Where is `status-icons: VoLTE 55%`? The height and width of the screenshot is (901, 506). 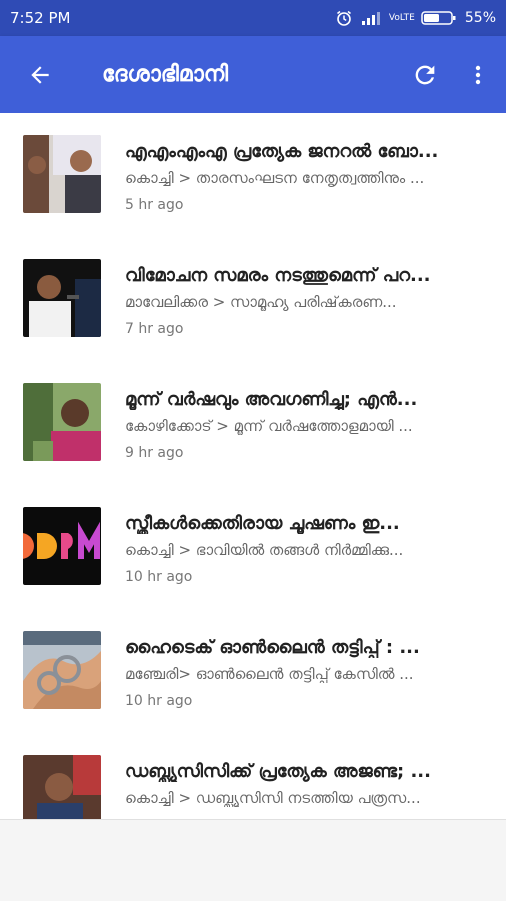
status-icons: VoLTE 55% is located at coordinates (415, 18).